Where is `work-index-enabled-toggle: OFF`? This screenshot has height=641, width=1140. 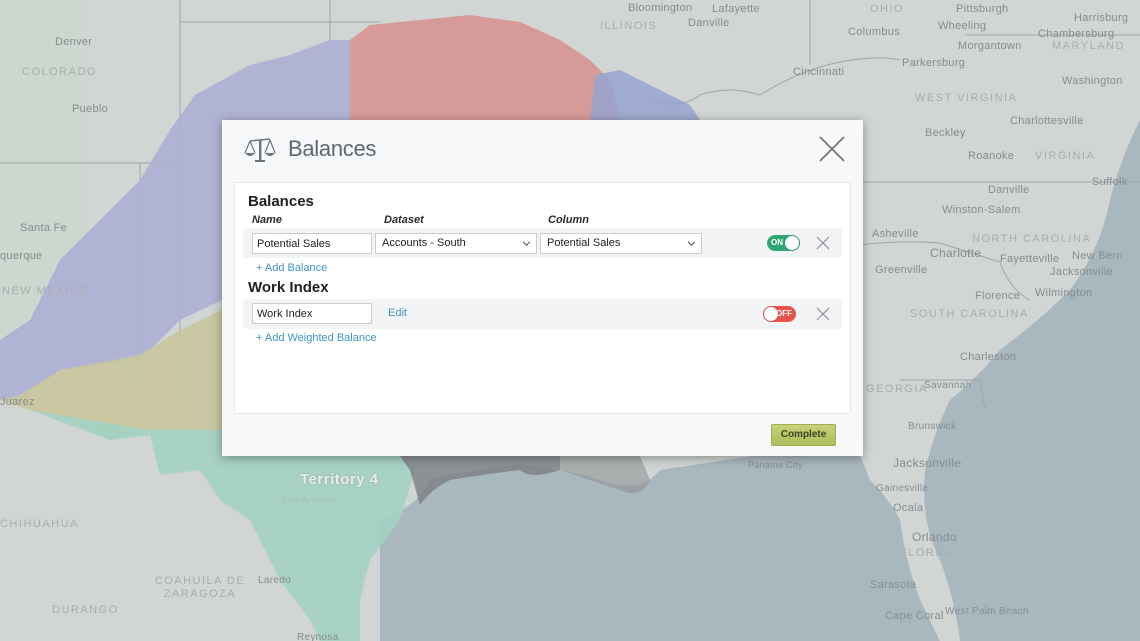
work-index-enabled-toggle: OFF is located at coordinates (779, 314).